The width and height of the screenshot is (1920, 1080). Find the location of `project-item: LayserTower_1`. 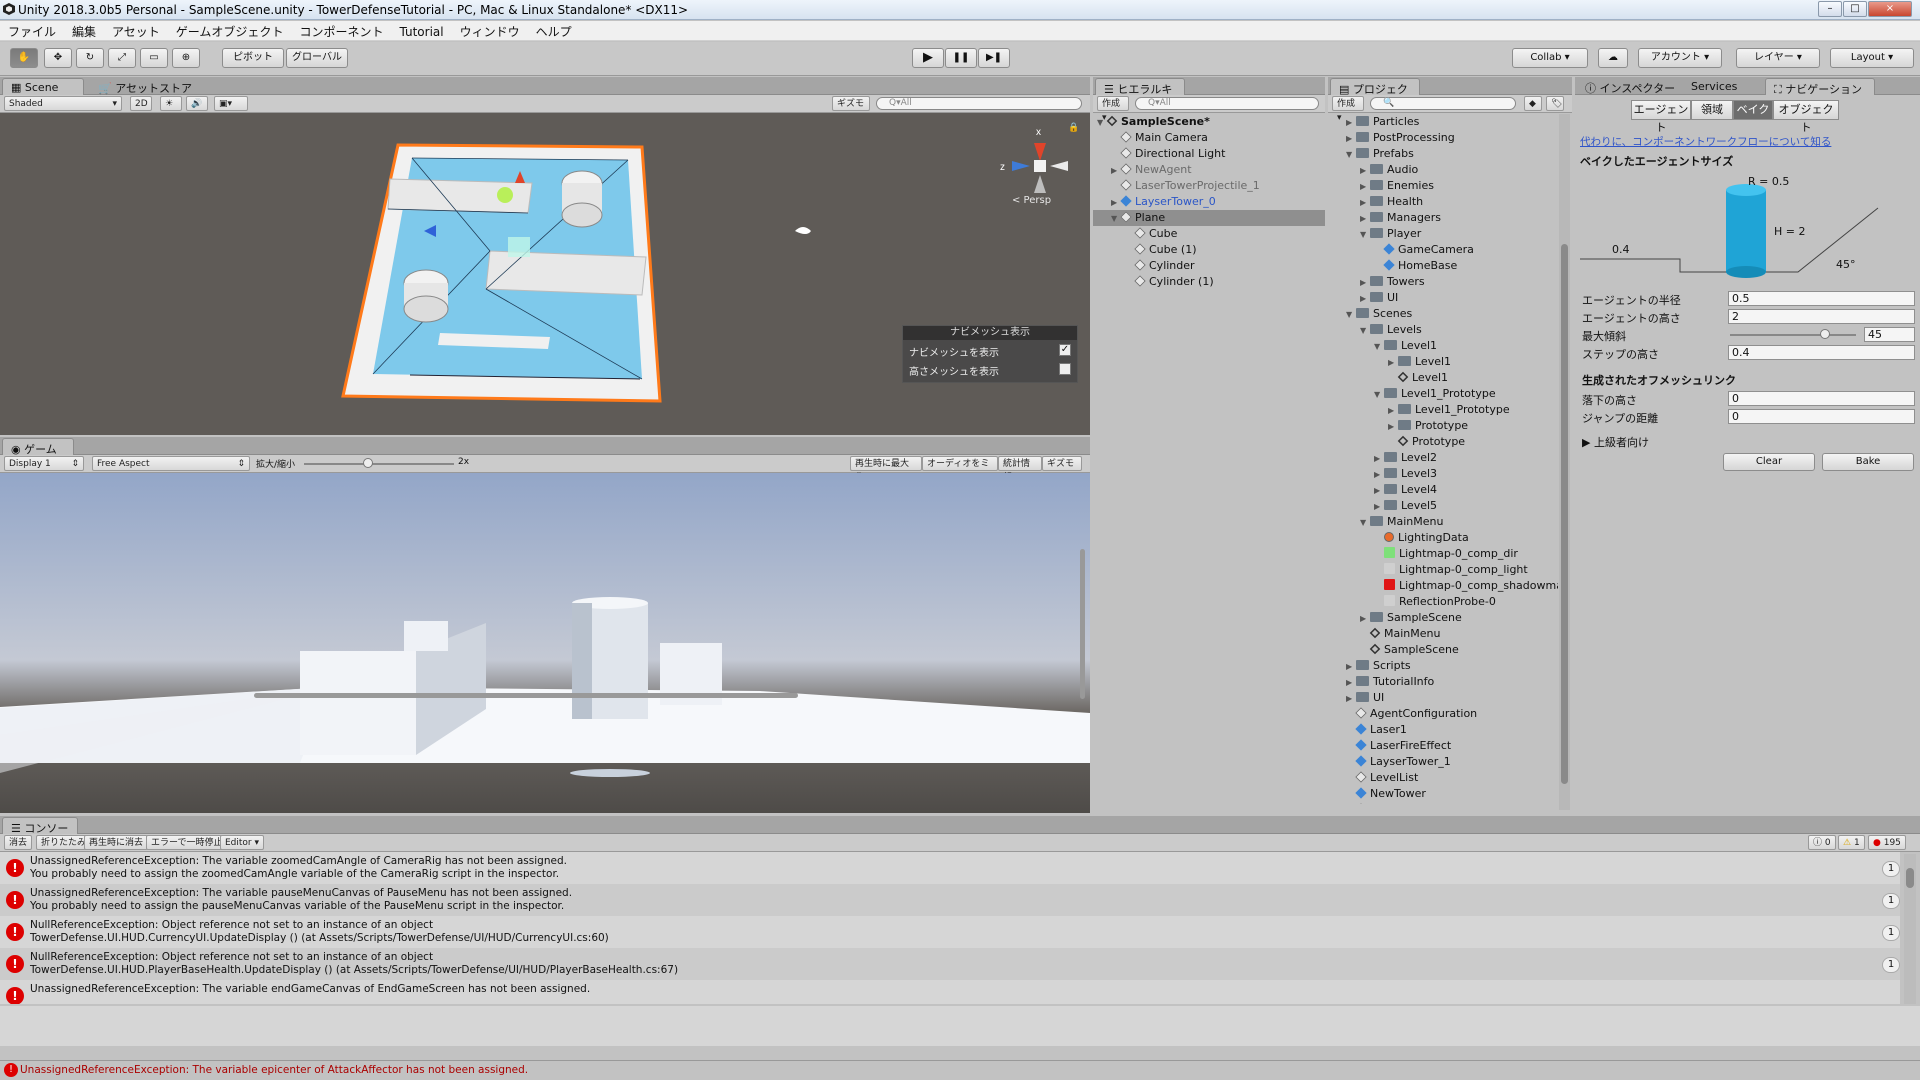

project-item: LayserTower_1 is located at coordinates (1389, 762).